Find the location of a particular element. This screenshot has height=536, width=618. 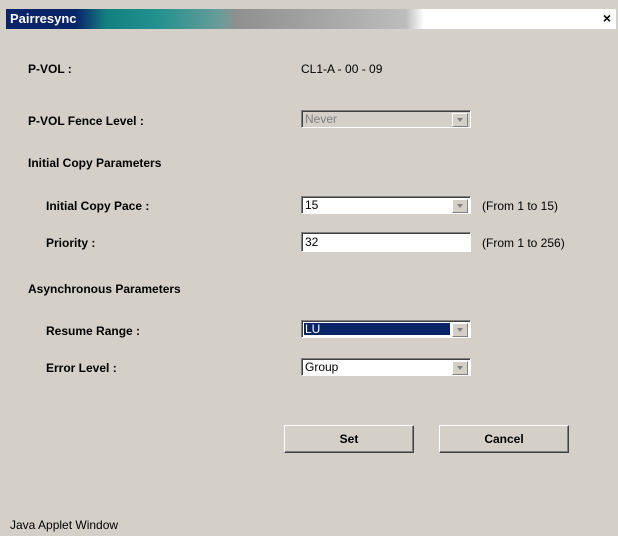

error-level-value: Group is located at coordinates (322, 367).